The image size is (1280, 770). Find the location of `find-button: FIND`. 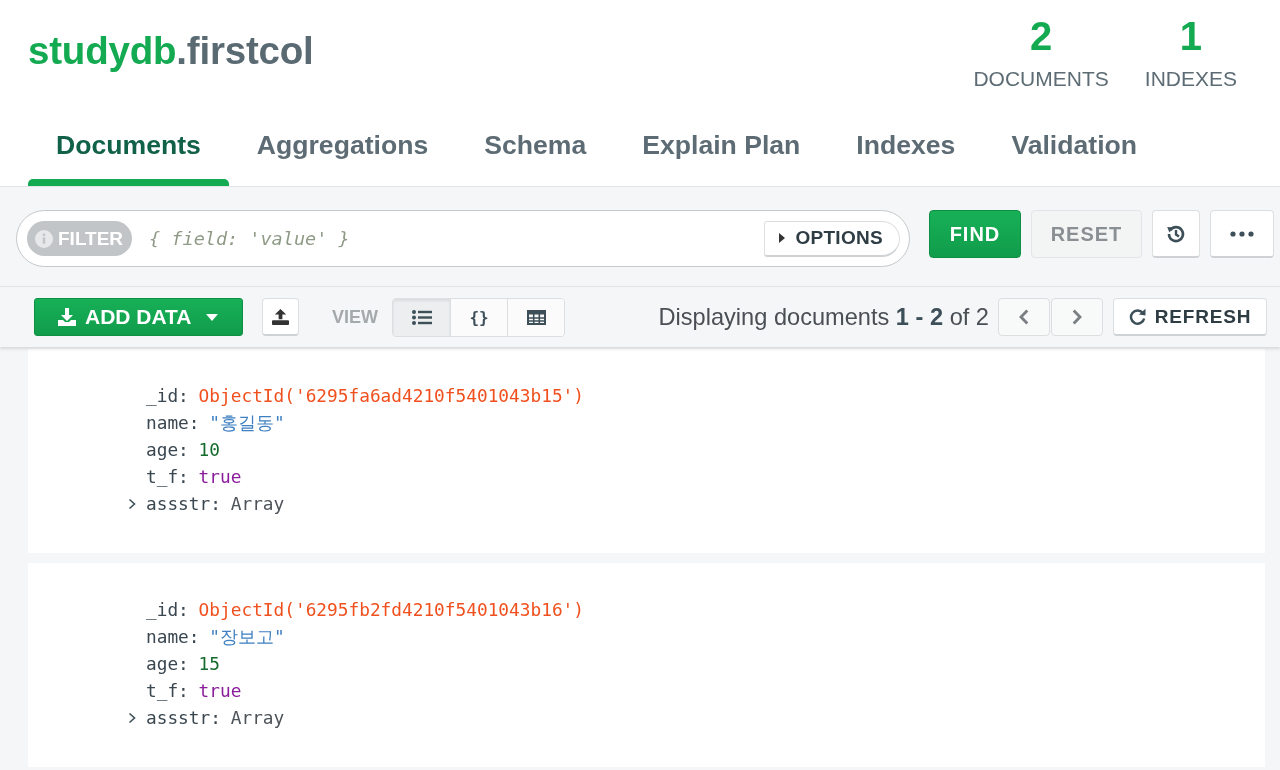

find-button: FIND is located at coordinates (975, 234).